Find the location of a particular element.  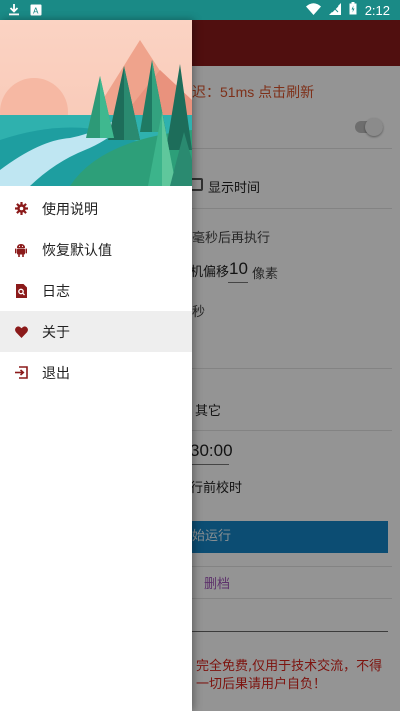

signal-icon is located at coordinates (334, 10).